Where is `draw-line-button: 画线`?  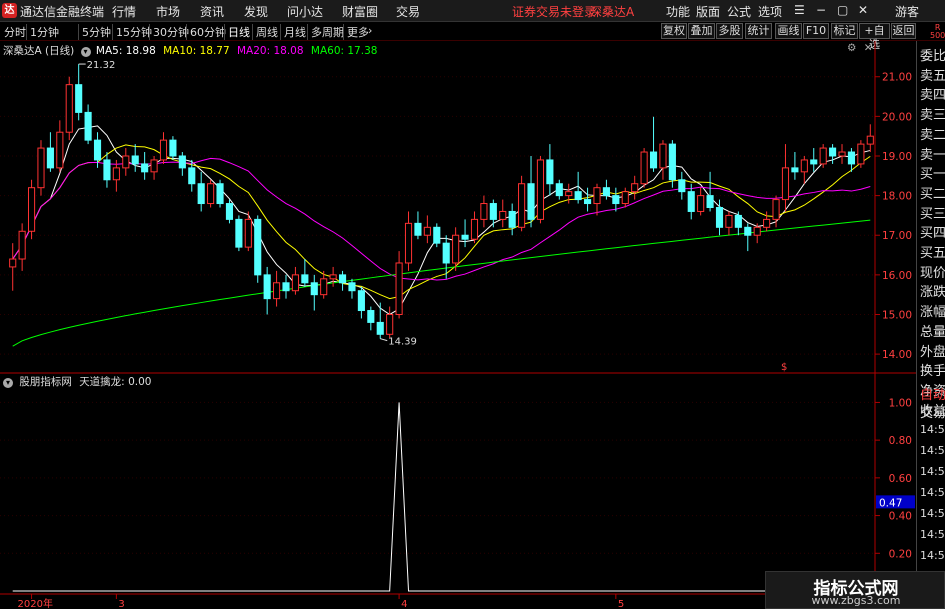 draw-line-button: 画线 is located at coordinates (788, 31).